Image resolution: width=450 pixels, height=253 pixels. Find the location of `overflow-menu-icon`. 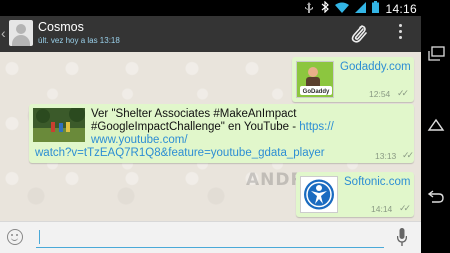

overflow-menu-icon is located at coordinates (400, 33).